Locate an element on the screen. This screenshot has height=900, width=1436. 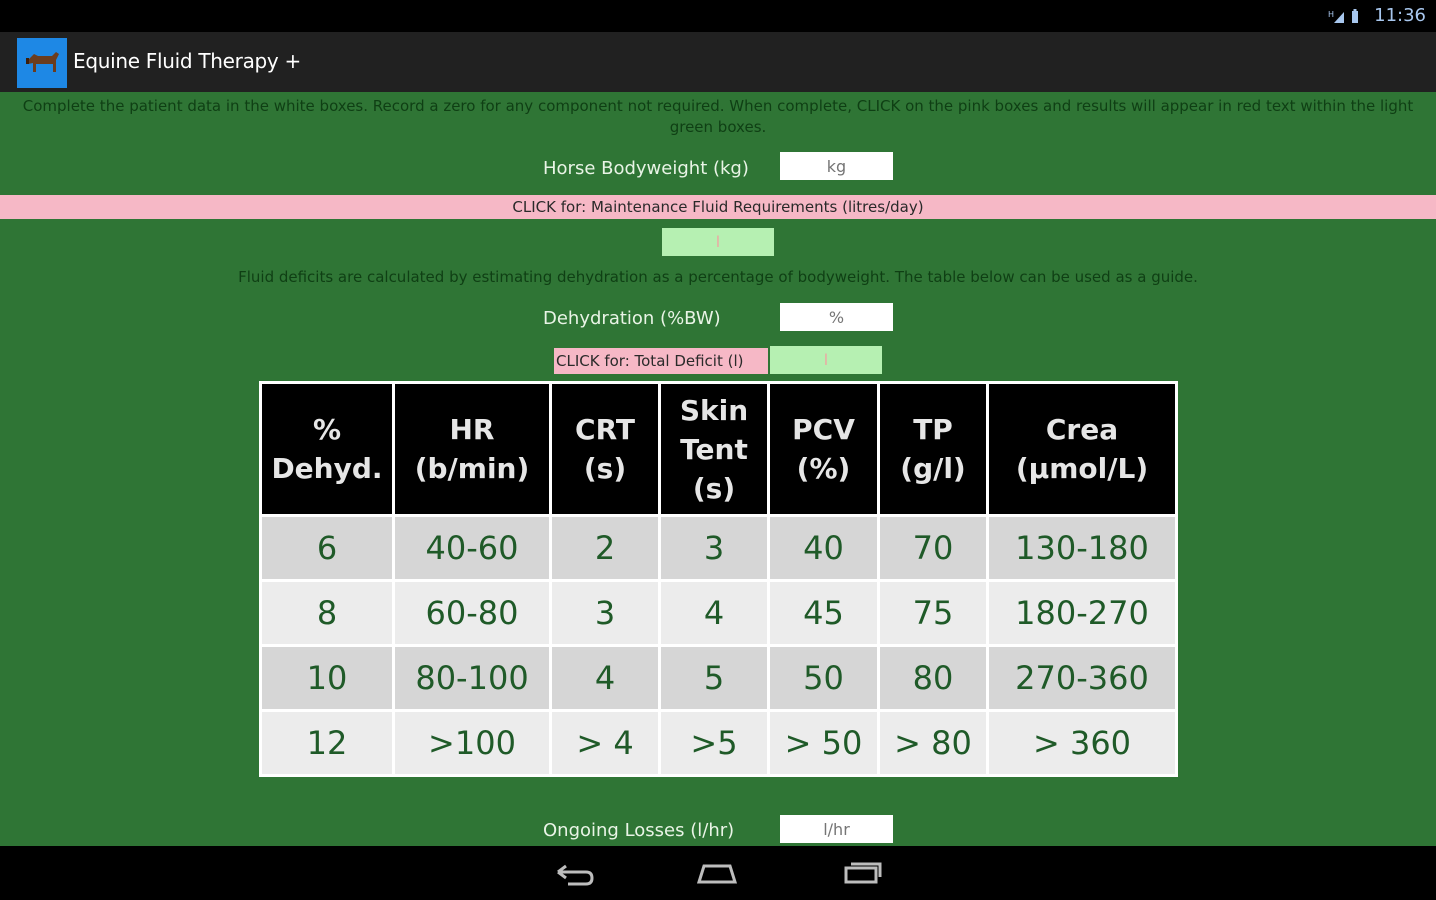
table-cell: 12 is located at coordinates (327, 743).